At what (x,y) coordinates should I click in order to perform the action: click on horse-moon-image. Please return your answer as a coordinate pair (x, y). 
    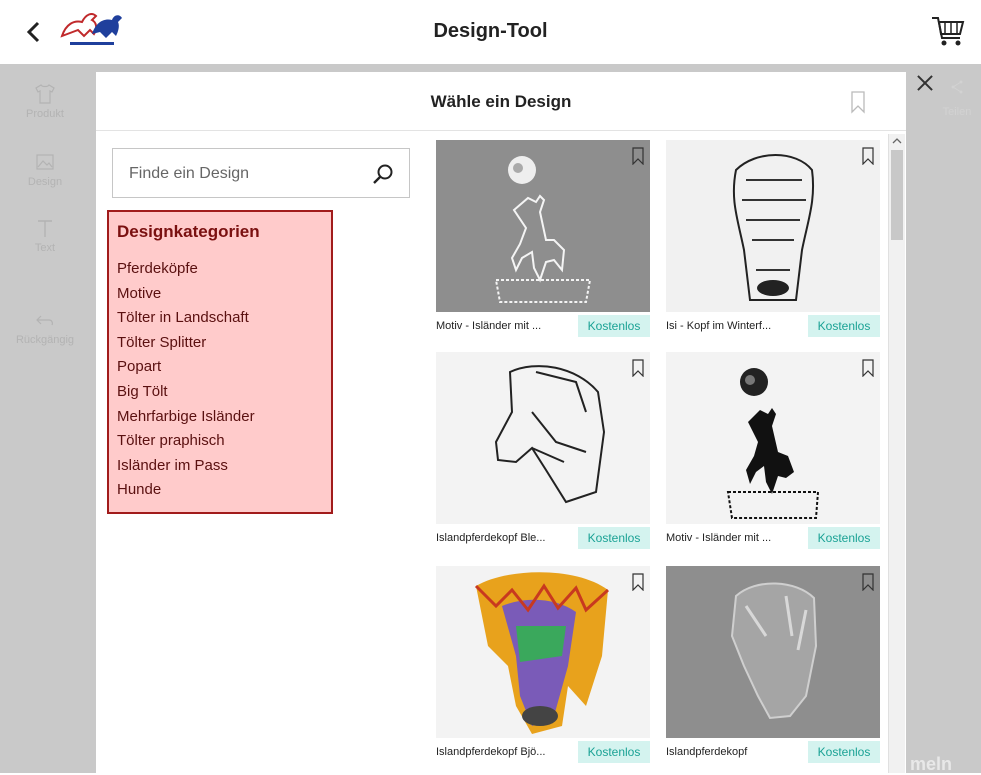
    Looking at the image, I should click on (543, 229).